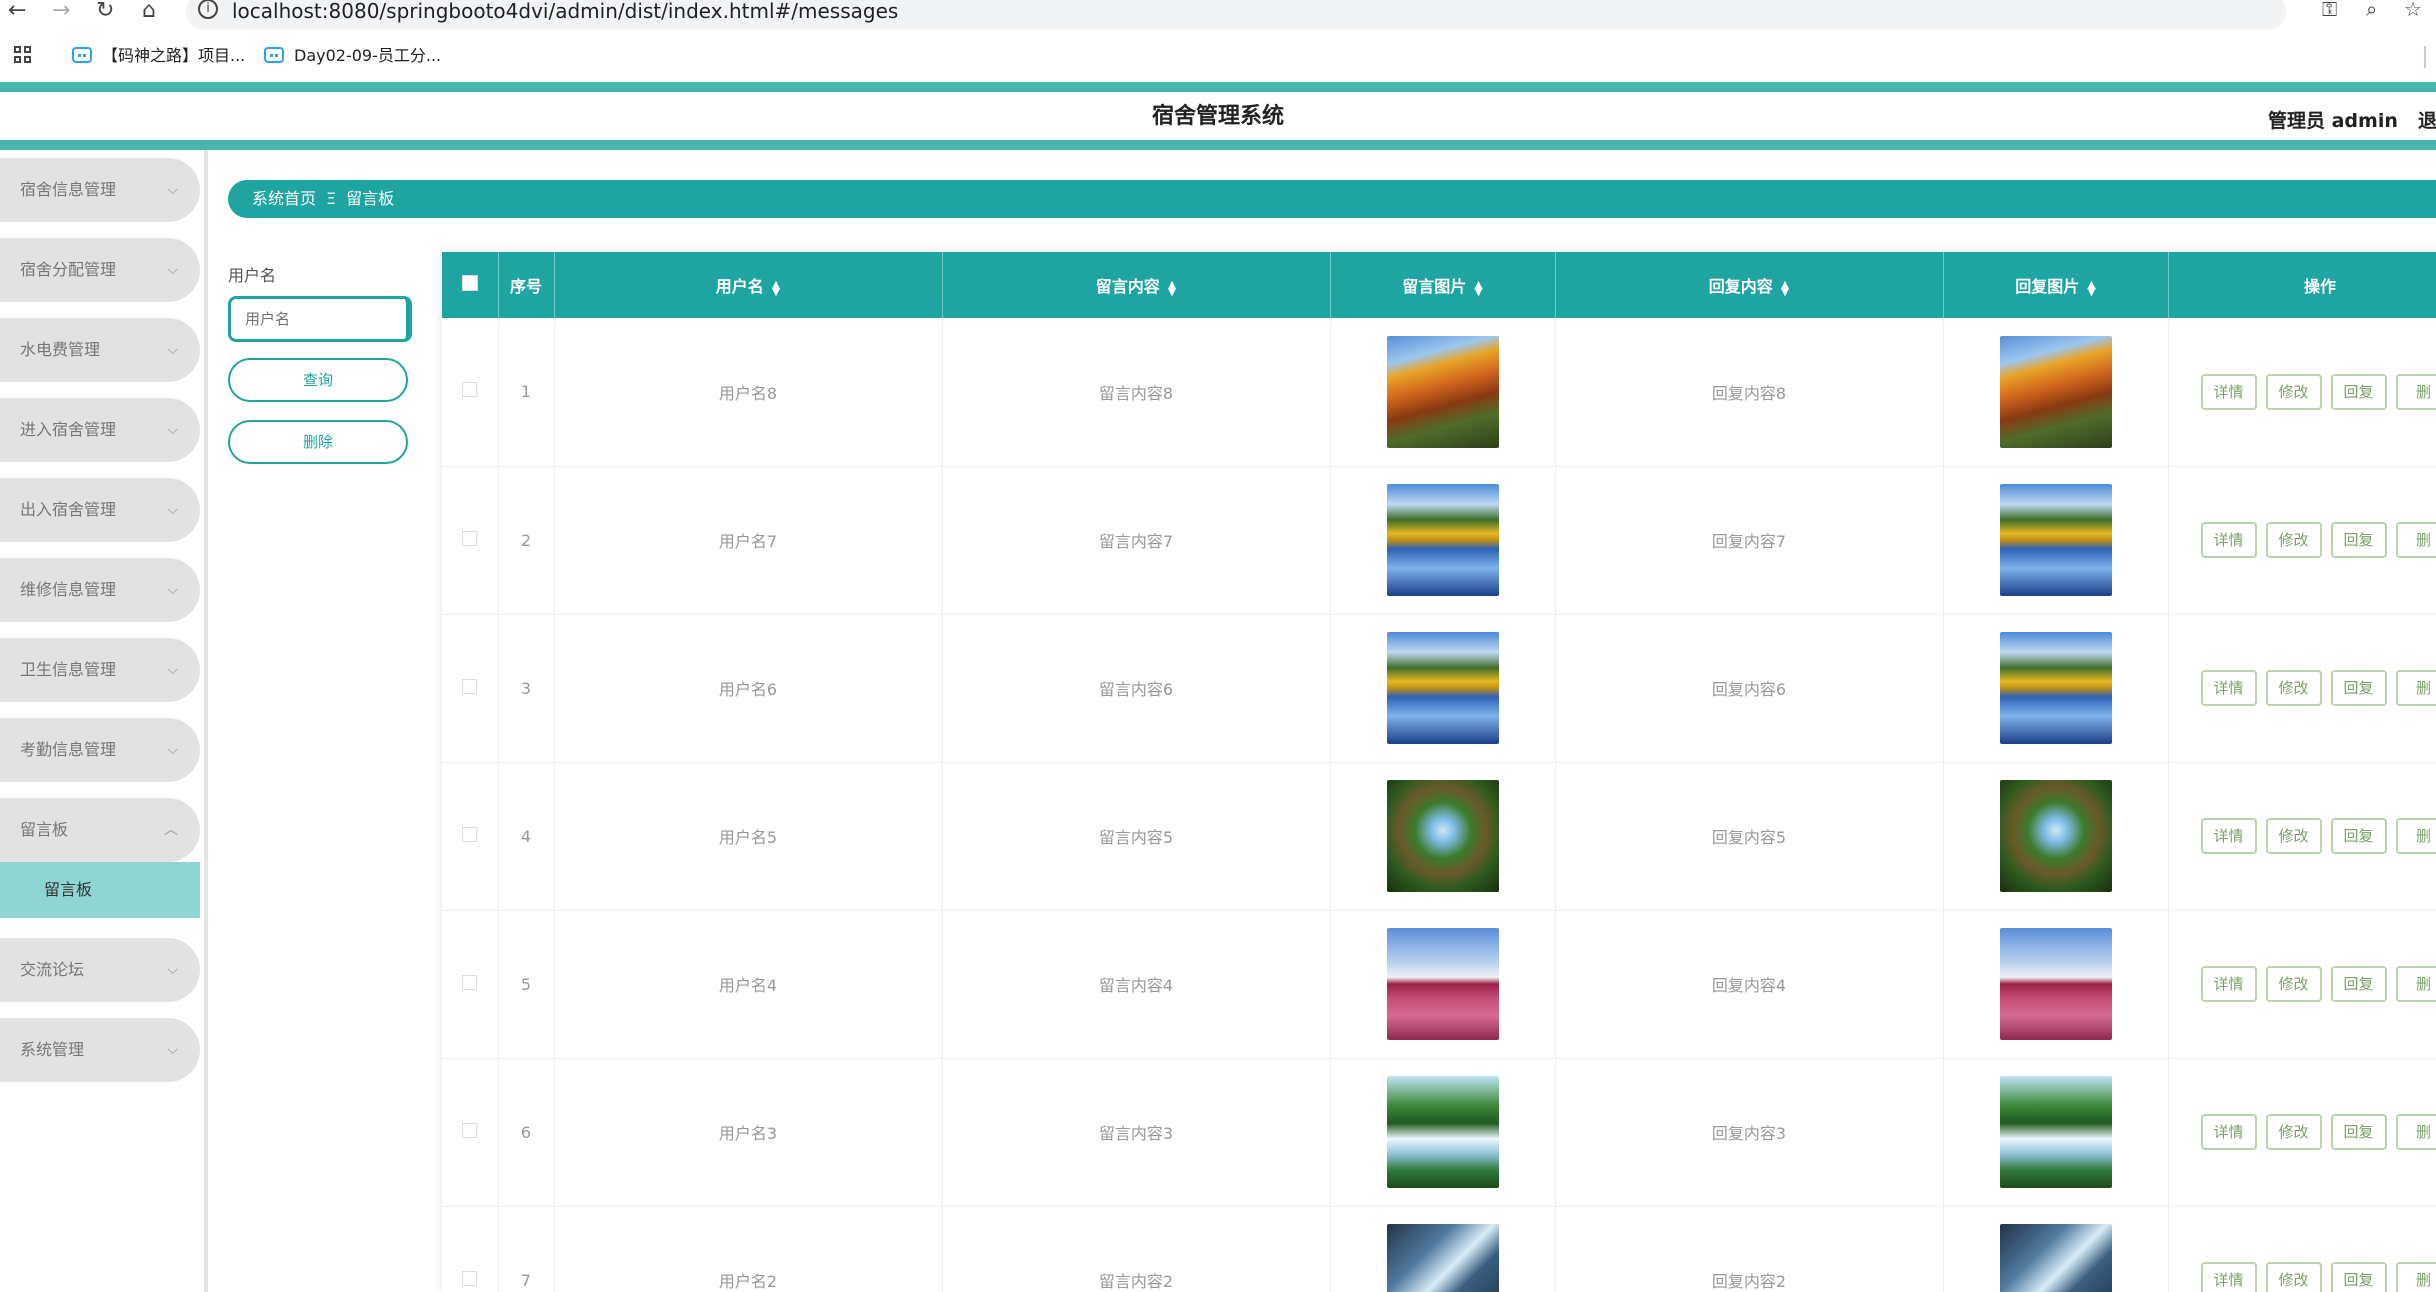  I want to click on sidebar-item-utility-fees: 水电费管理 ⌵, so click(100, 350).